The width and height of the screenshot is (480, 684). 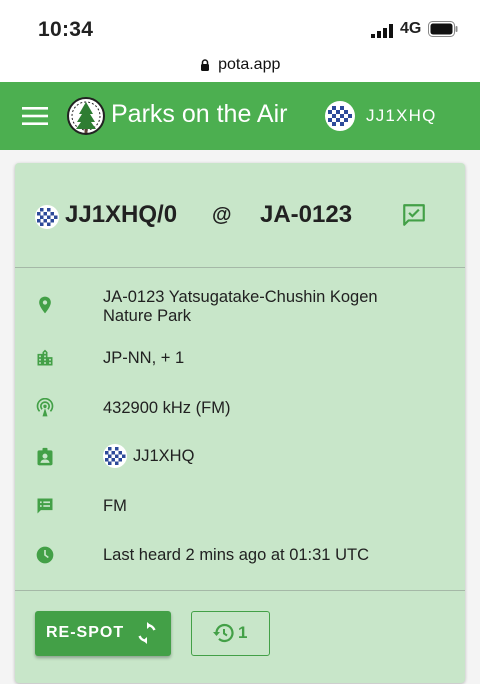 I want to click on spotter-callsign: JJ1XHQ, so click(x=283, y=456).